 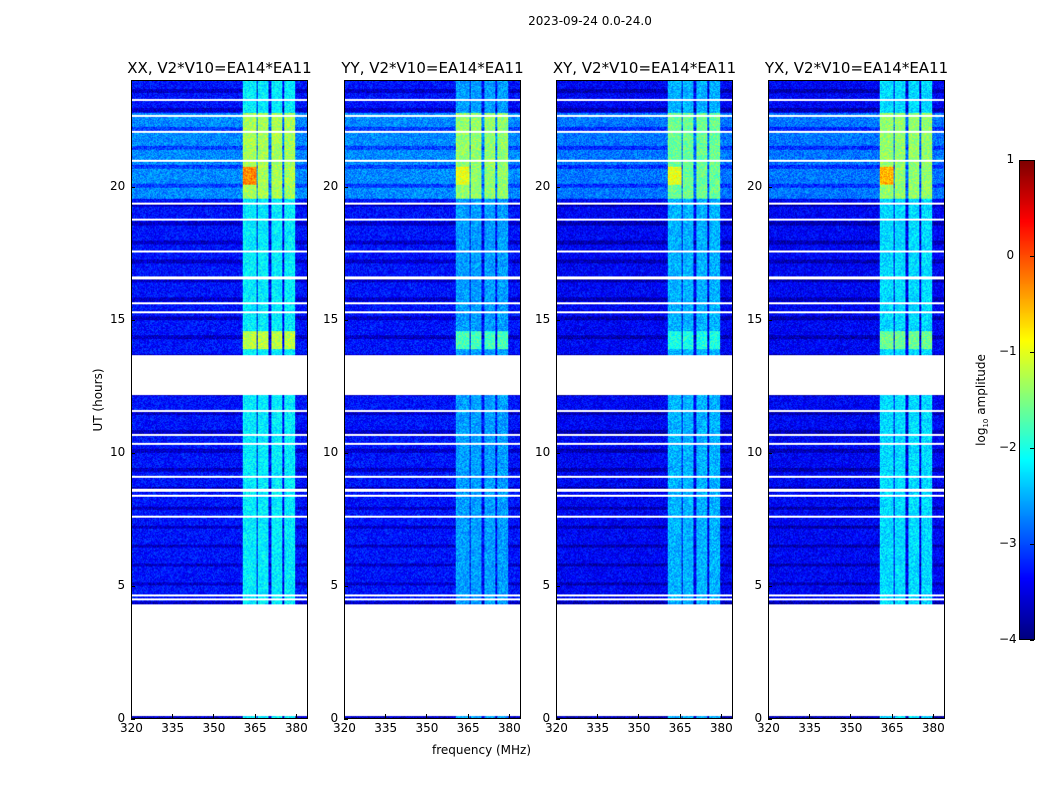 What do you see at coordinates (432, 68) in the screenshot?
I see `panel-title: YY, V2*V10=EA14*EA11` at bounding box center [432, 68].